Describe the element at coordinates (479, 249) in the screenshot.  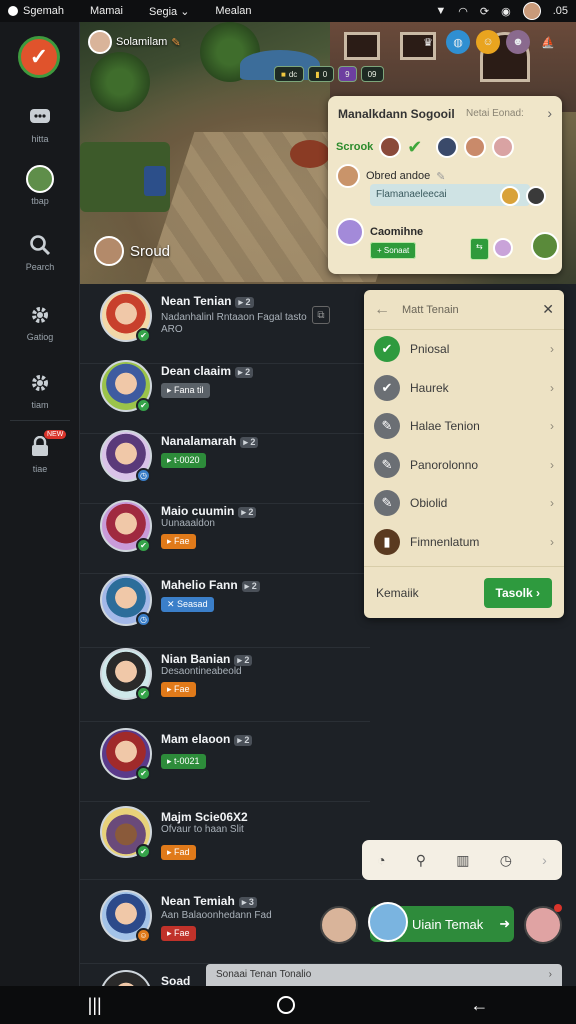
I see `swap-icon: ⇆` at that location.